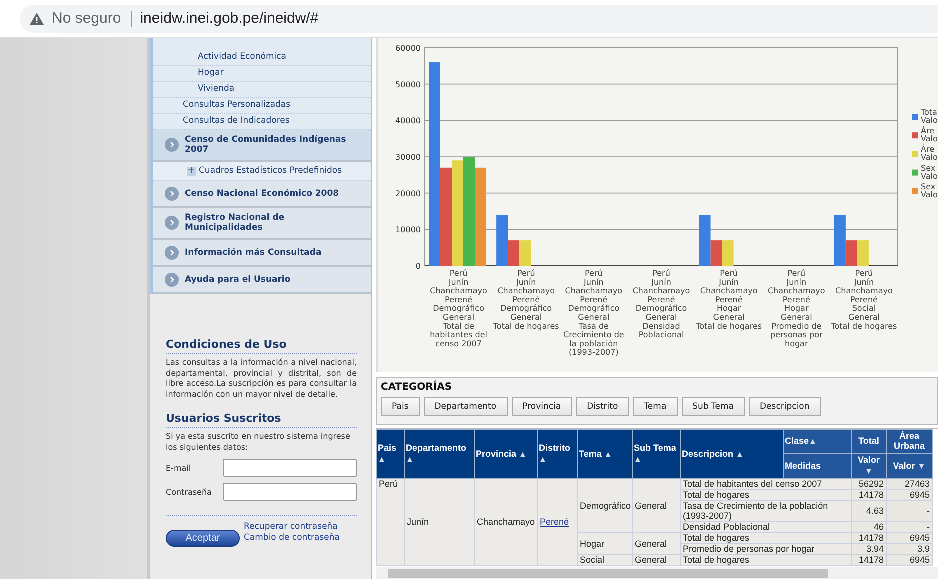 Image resolution: width=938 pixels, height=579 pixels. What do you see at coordinates (417, 387) in the screenshot?
I see `panel-title: CATEGORÍAS` at bounding box center [417, 387].